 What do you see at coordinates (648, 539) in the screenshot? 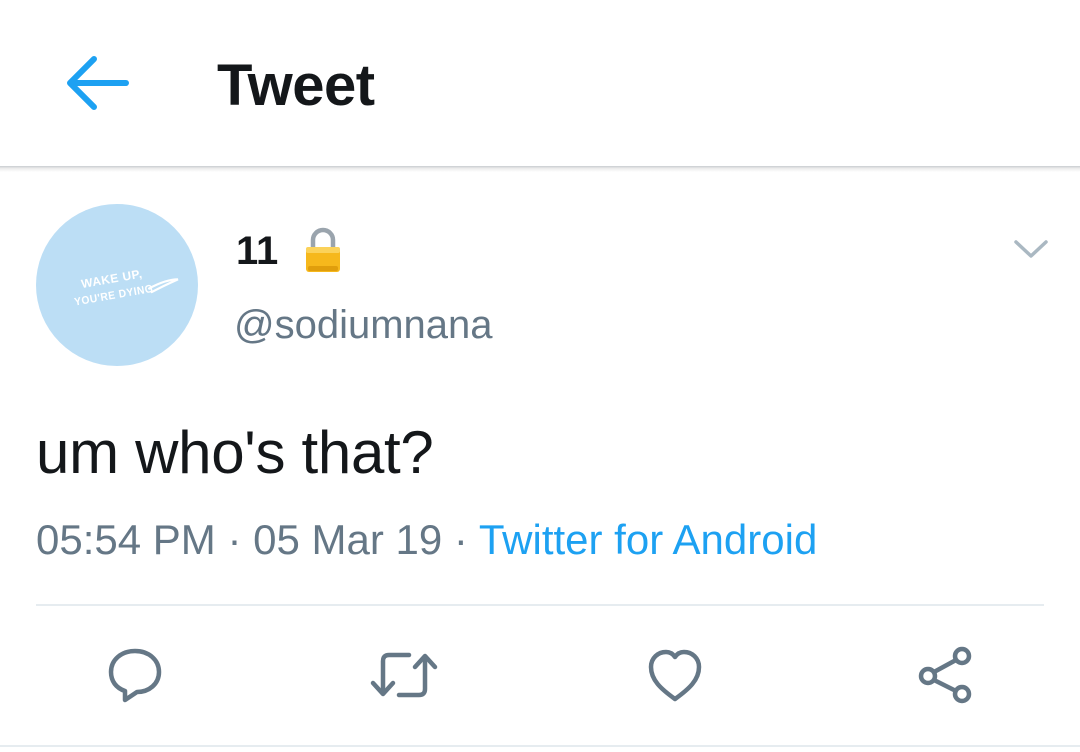
I see `tweet-source-link: Twitter for Android` at bounding box center [648, 539].